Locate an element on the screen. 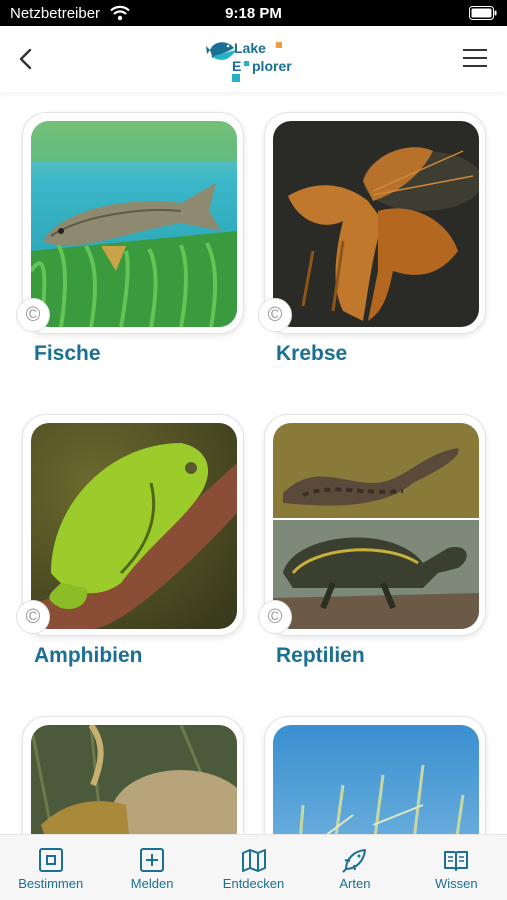  map-icon is located at coordinates (253, 860).